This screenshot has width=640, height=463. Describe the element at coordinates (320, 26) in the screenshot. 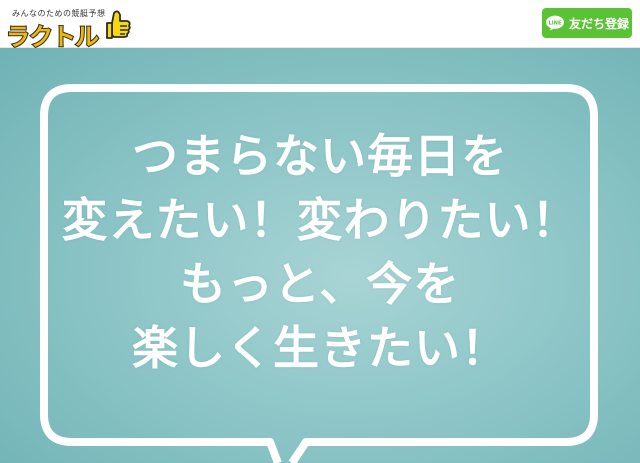

I see `site-header: みんなのための競艇予想 ラクトル LINE 友だち登録` at that location.